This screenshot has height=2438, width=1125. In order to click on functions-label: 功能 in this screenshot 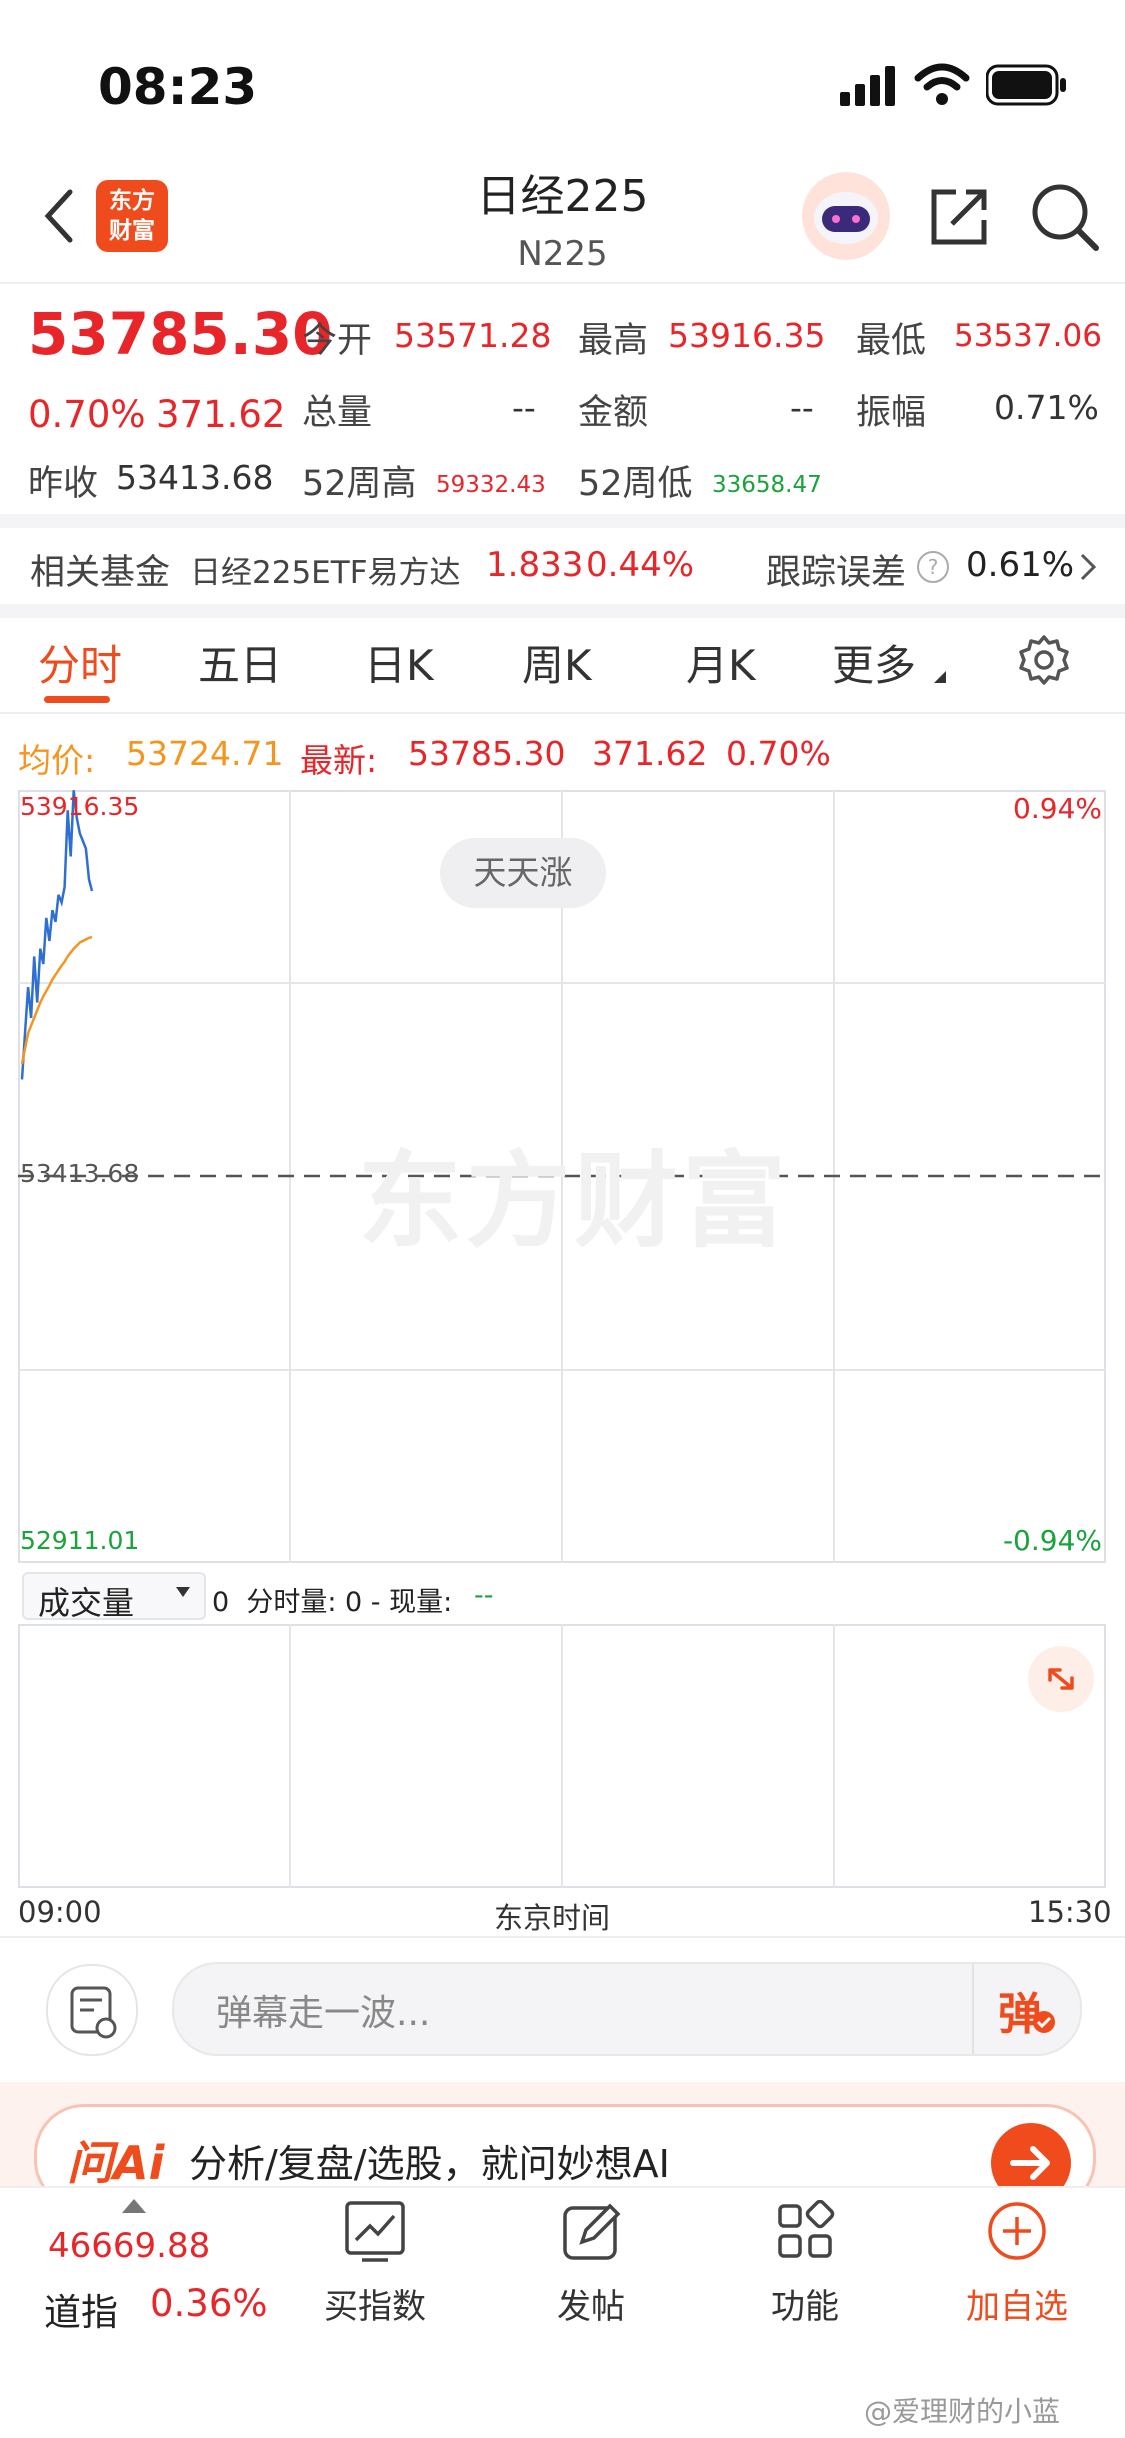, I will do `click(805, 2307)`.